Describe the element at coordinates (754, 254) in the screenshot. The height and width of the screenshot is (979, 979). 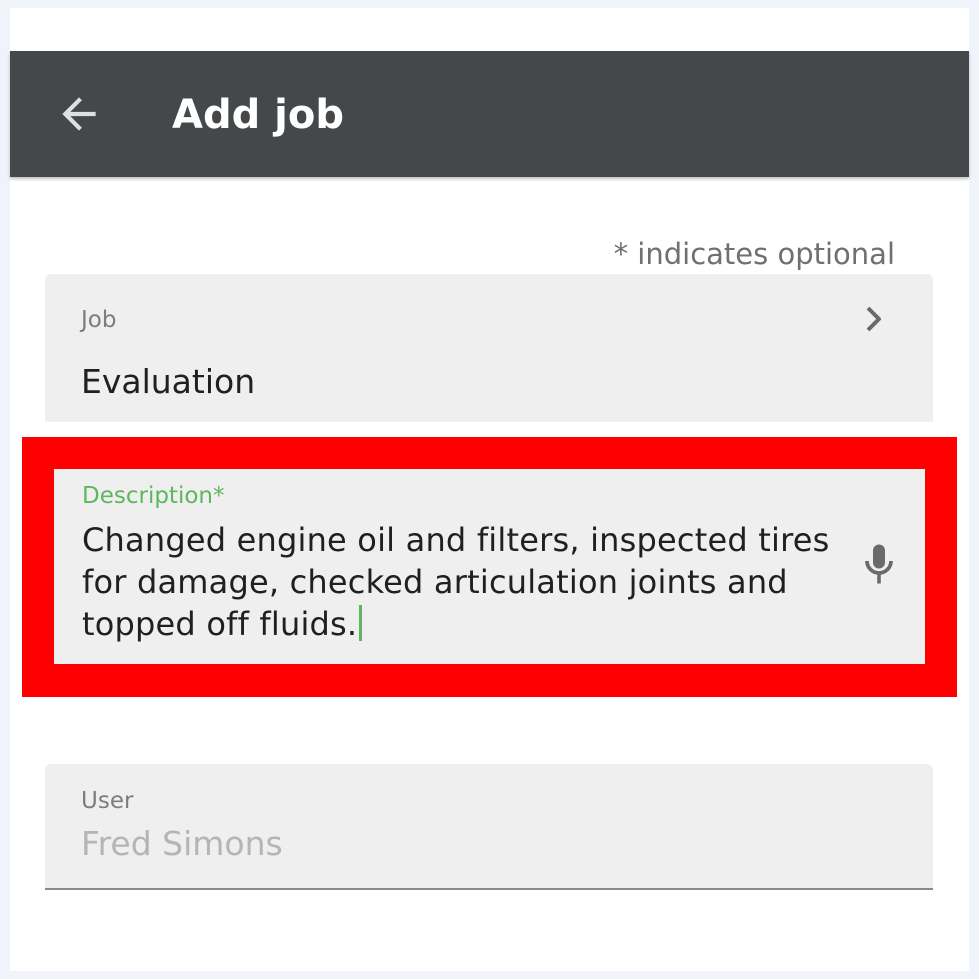
I see `optional-note: * indicates optional` at that location.